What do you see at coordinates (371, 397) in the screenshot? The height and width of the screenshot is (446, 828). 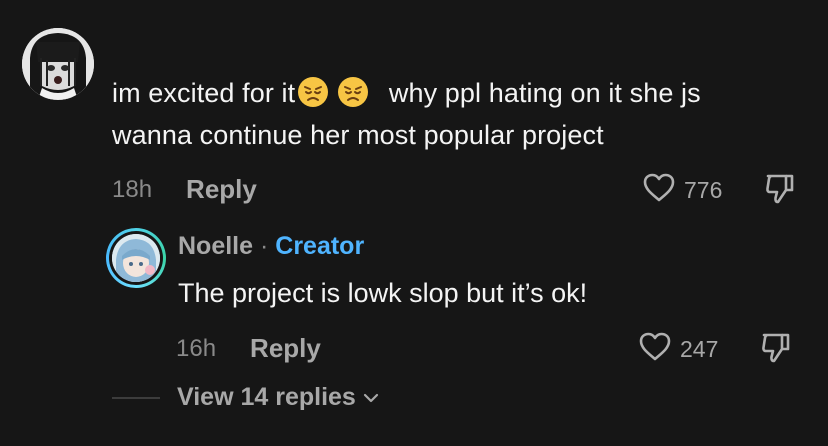 I see `chevron-down-icon` at bounding box center [371, 397].